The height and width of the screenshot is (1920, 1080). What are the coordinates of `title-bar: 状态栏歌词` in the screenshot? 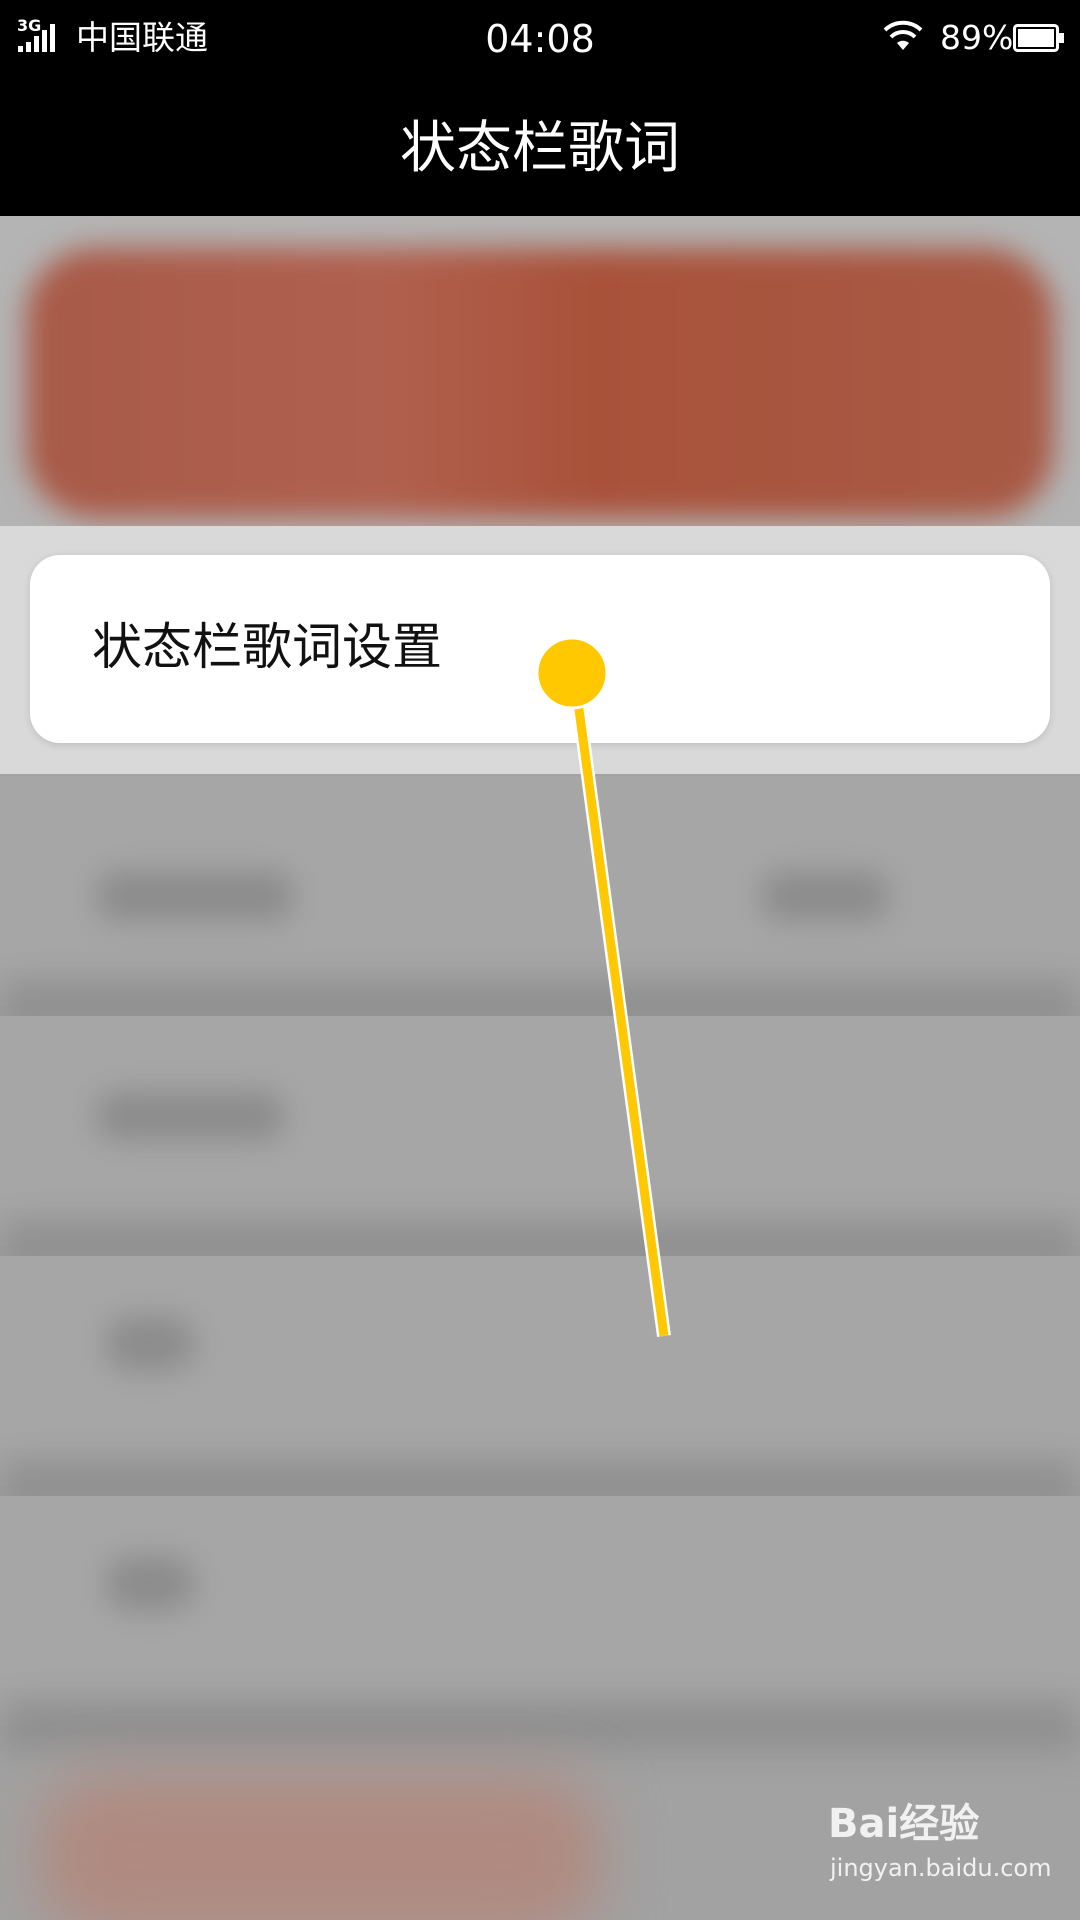 It's located at (540, 147).